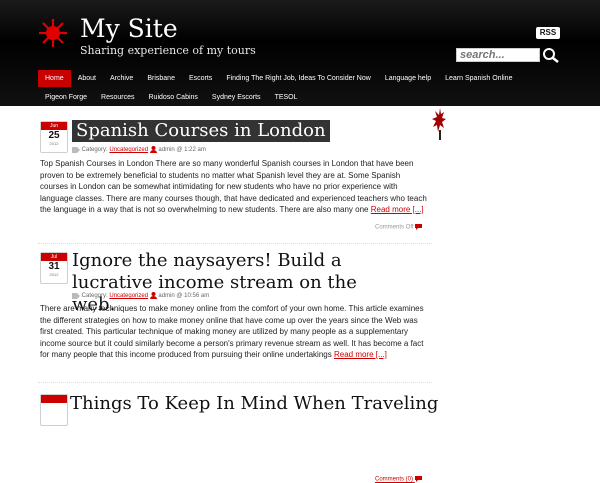  Describe the element at coordinates (66, 97) in the screenshot. I see `nav-item-pigeon-forge: Pigeon Forge` at that location.